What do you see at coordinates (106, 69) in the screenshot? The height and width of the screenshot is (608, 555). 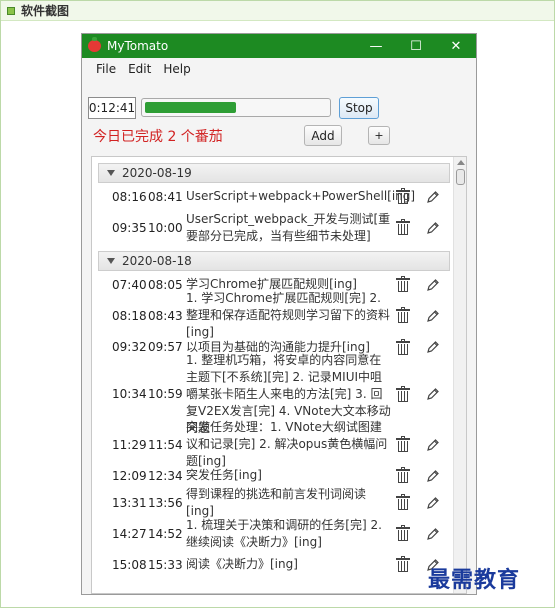 I see `menu-file: File` at bounding box center [106, 69].